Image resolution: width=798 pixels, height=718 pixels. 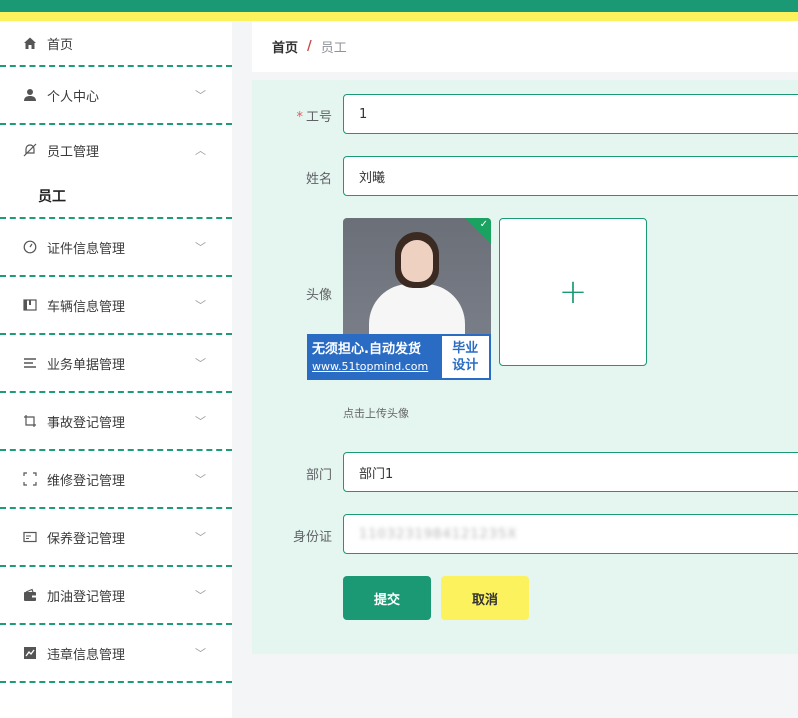 I want to click on gauge-icon, so click(x=30, y=247).